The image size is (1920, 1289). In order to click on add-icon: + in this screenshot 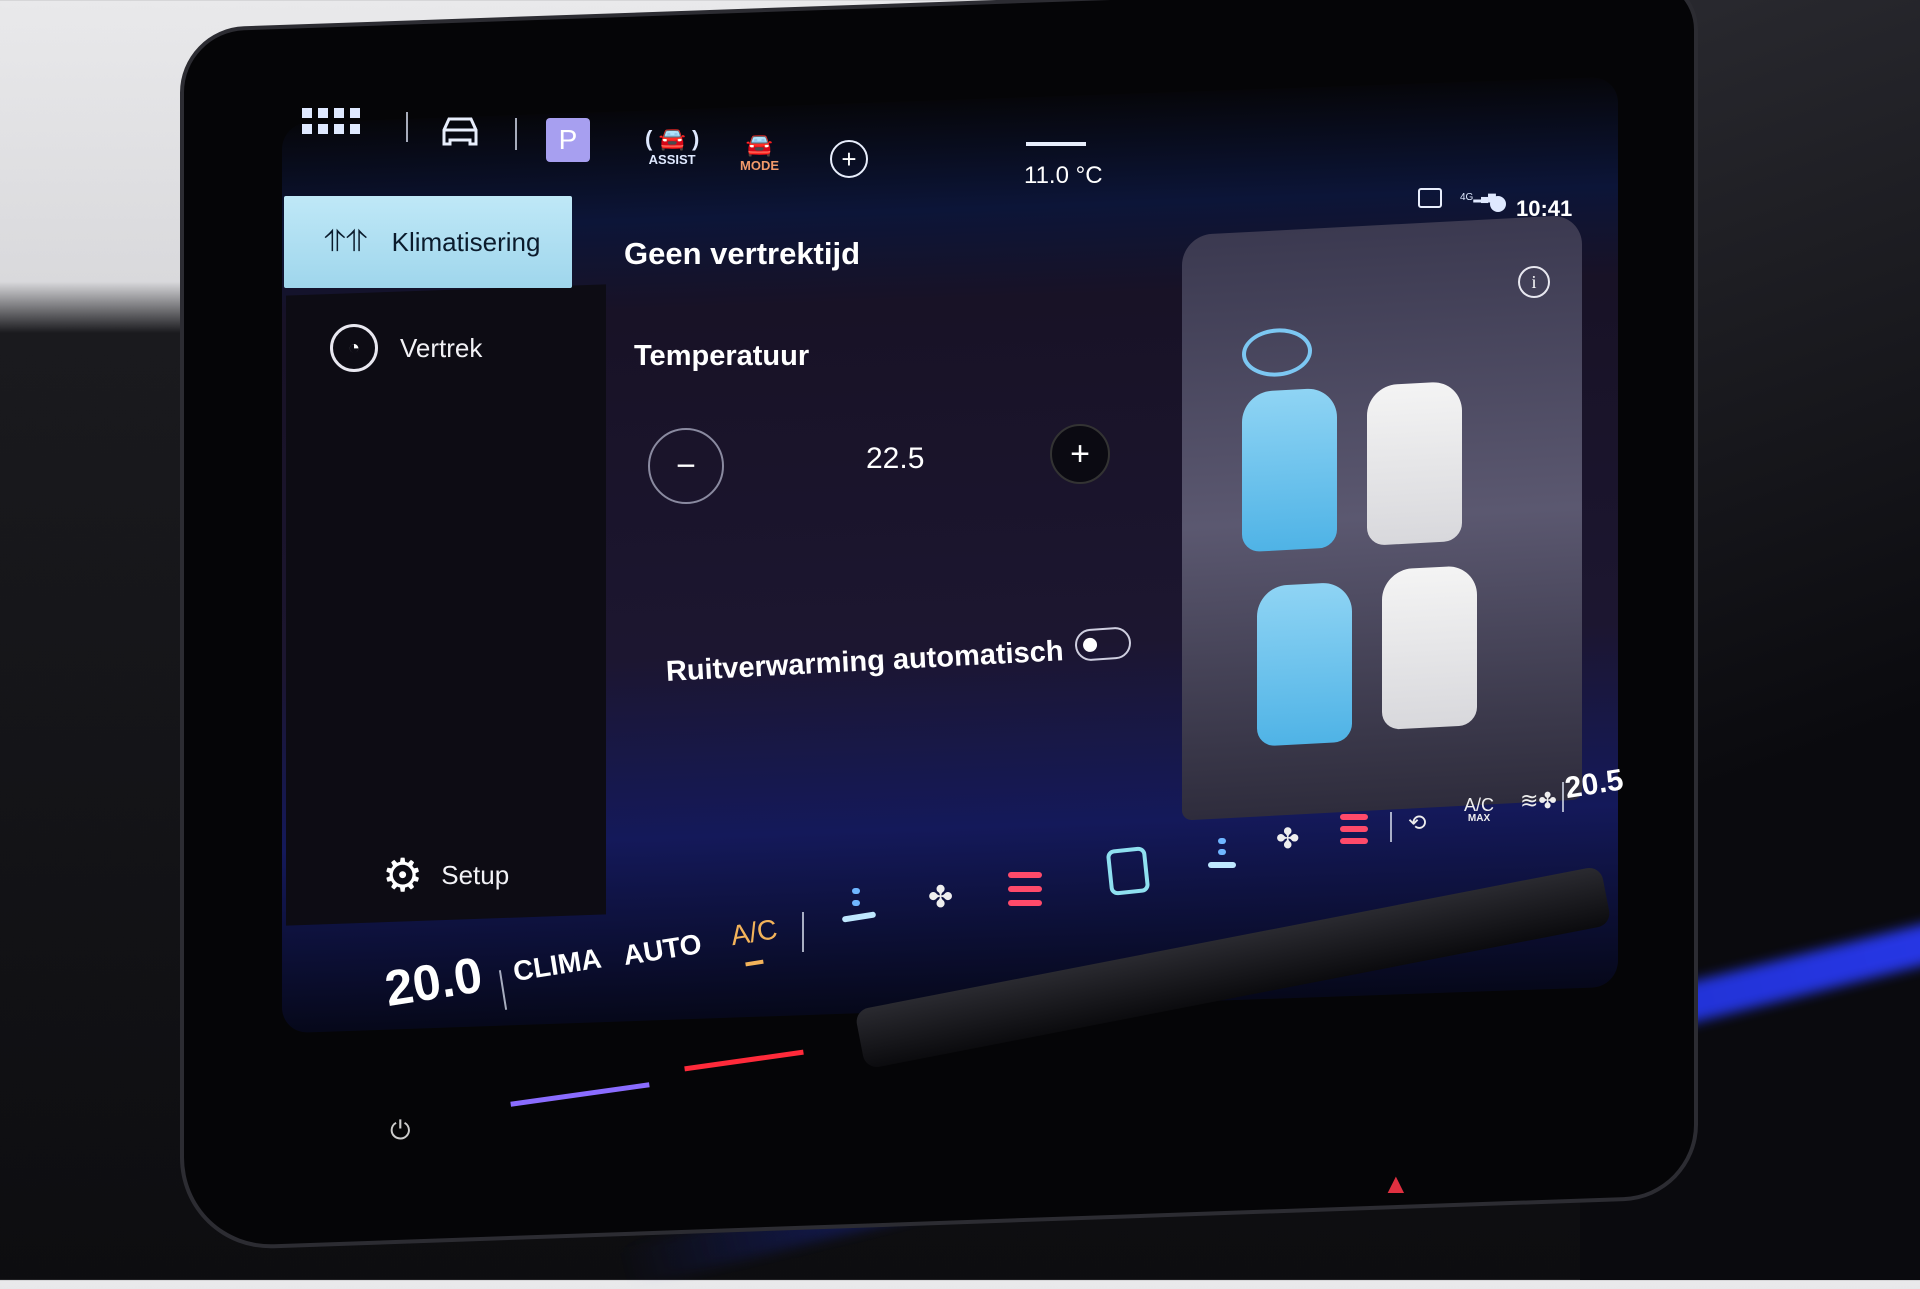, I will do `click(849, 159)`.